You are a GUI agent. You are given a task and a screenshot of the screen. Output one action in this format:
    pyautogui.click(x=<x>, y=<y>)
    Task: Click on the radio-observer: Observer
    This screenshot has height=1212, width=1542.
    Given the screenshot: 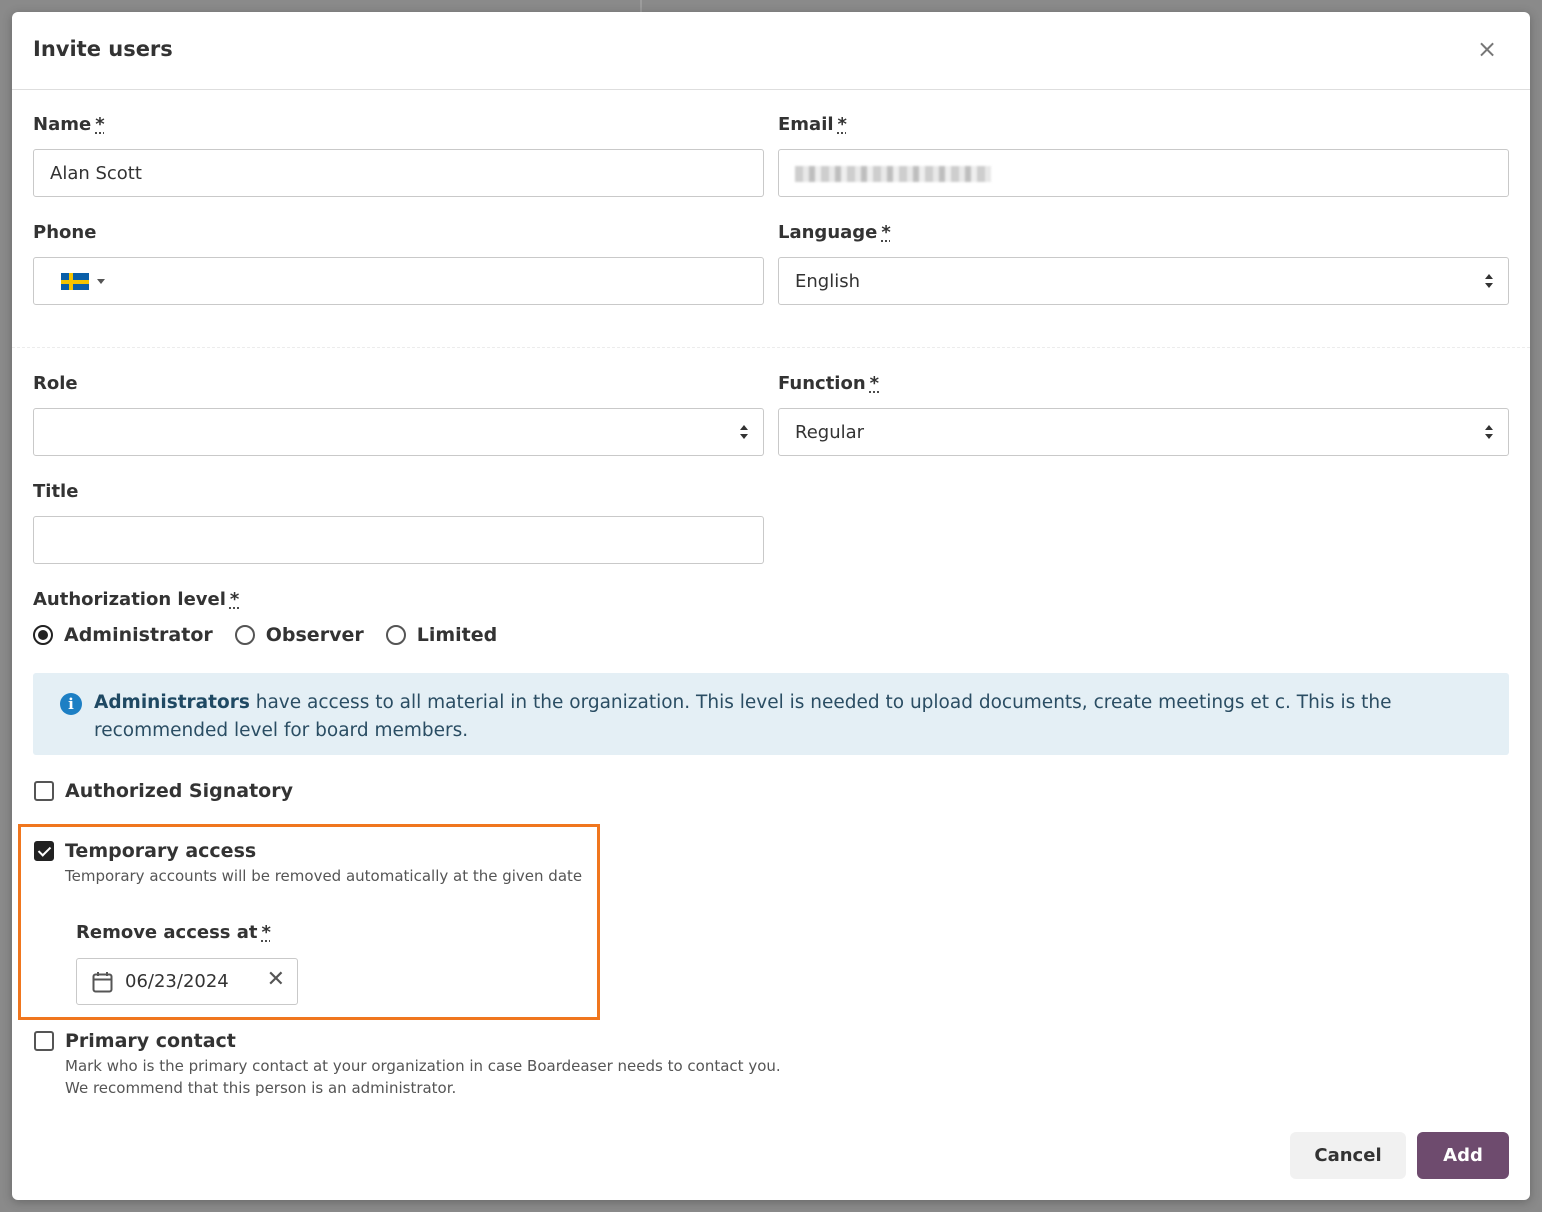 What is the action you would take?
    pyautogui.click(x=299, y=635)
    